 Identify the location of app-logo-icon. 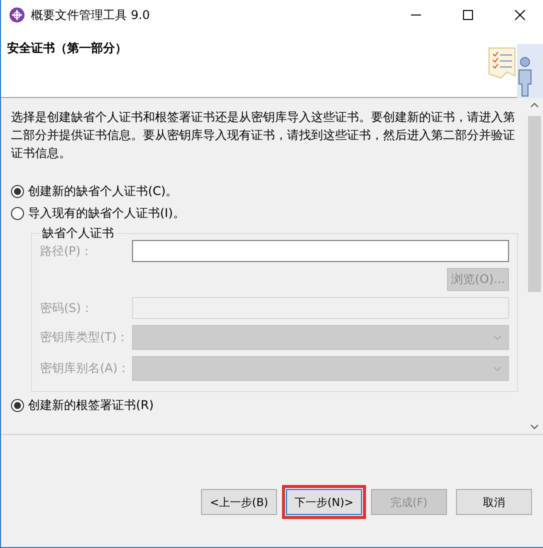
(17, 15).